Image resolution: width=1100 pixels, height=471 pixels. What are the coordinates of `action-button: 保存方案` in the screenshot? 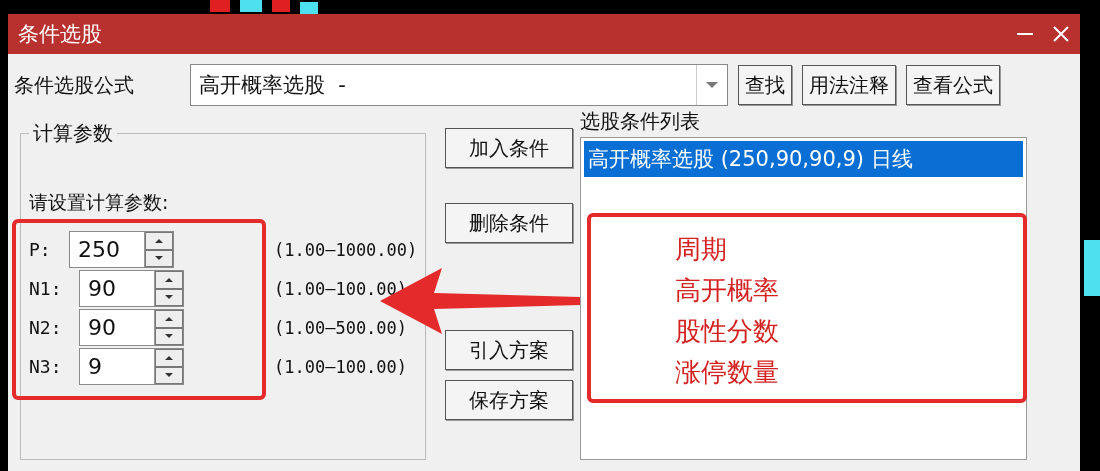 It's located at (509, 400).